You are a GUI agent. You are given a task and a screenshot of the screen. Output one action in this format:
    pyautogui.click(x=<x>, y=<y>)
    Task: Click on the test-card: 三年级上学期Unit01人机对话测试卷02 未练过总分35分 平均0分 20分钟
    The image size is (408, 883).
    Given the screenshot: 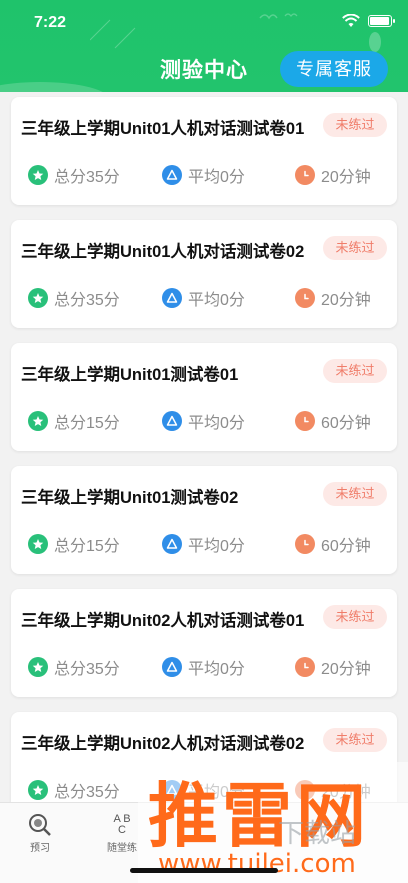 What is the action you would take?
    pyautogui.click(x=204, y=274)
    